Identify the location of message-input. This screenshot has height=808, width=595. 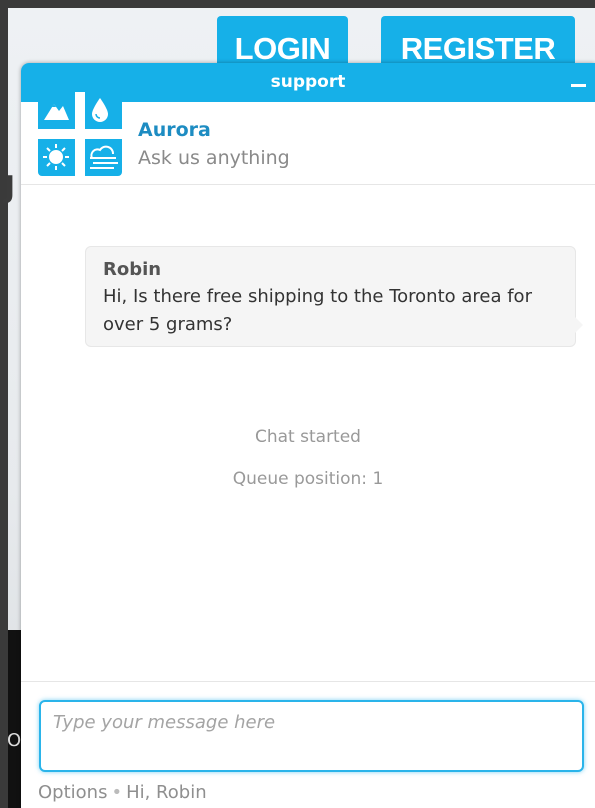
(311, 736).